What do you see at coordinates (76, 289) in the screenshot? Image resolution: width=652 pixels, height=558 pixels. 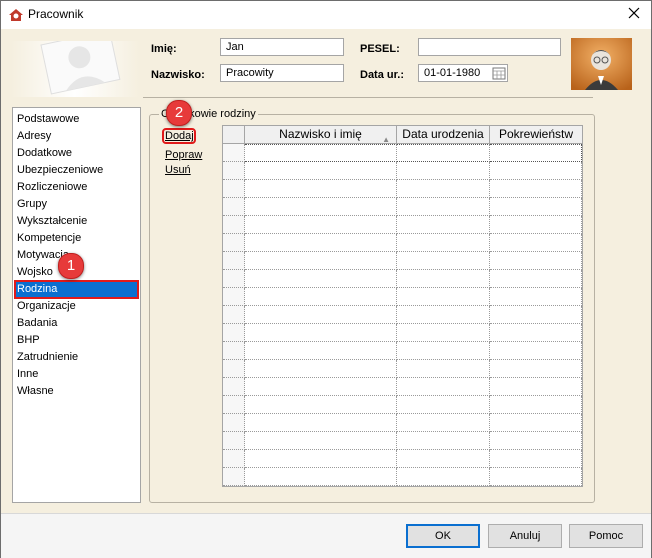 I see `sidebar-item-rodzina: Rodzina` at bounding box center [76, 289].